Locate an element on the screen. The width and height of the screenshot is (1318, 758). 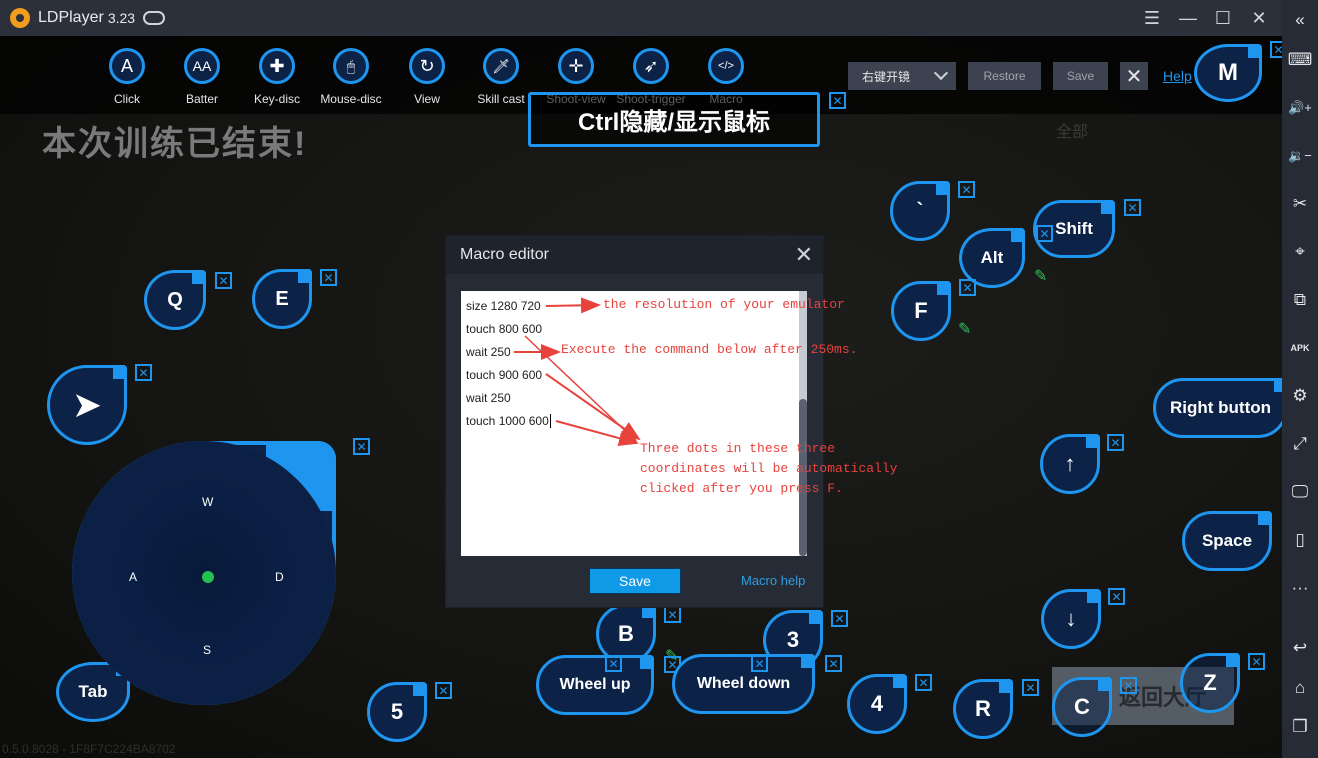
key-wheel-down: Wheel down is located at coordinates (743, 684).